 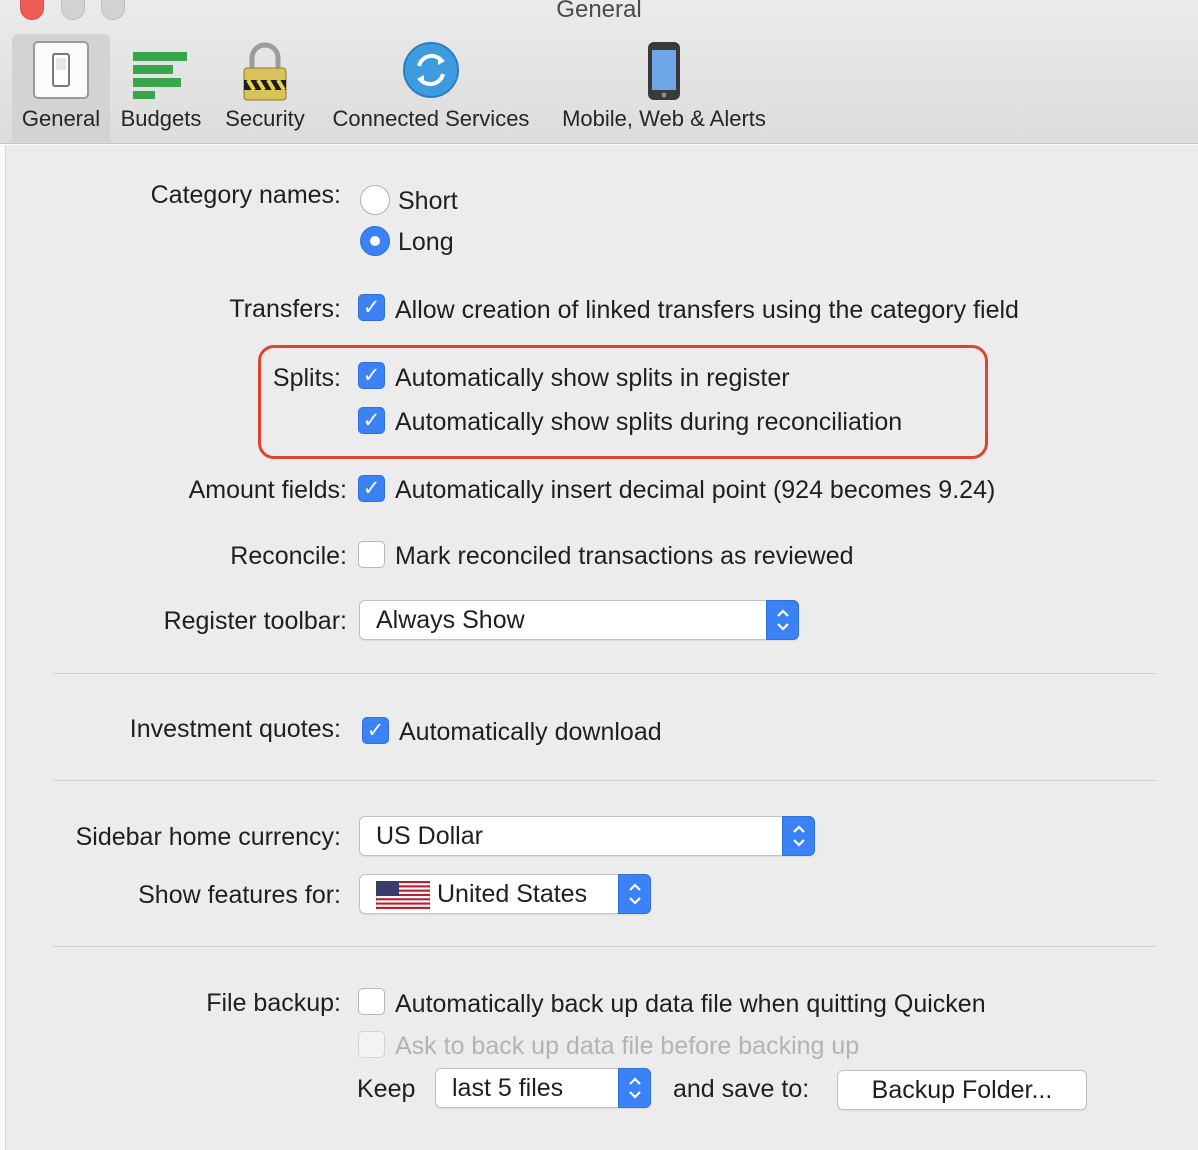 I want to click on category-long-radio, so click(x=375, y=241).